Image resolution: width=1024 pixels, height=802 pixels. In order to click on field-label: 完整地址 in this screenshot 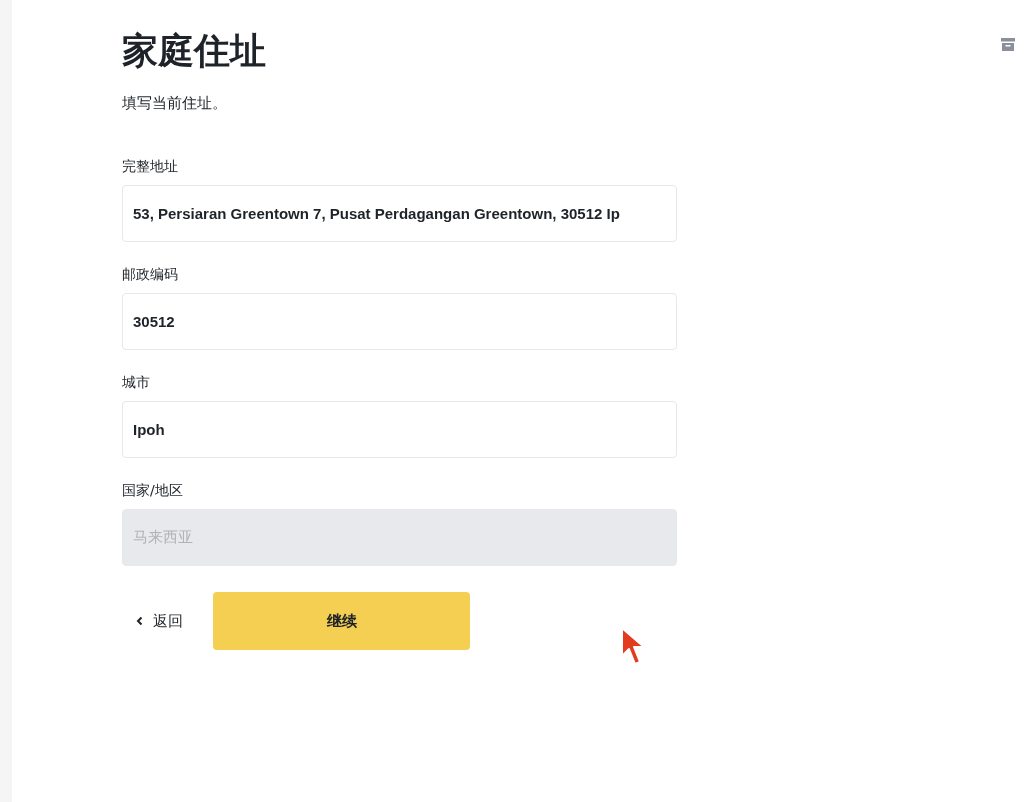, I will do `click(150, 166)`.